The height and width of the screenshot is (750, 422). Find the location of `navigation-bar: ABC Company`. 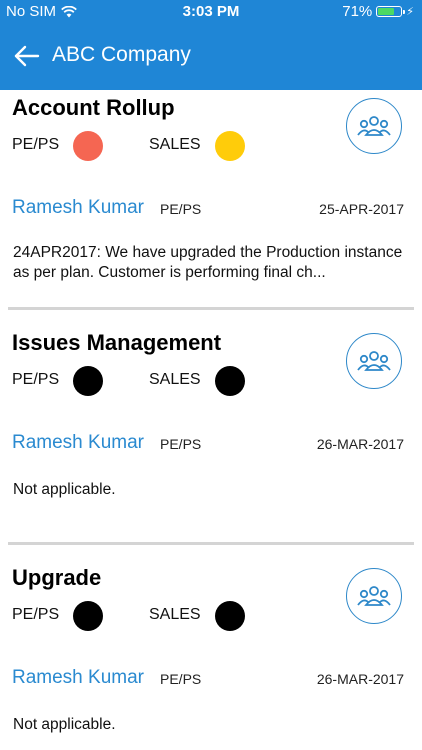

navigation-bar: ABC Company is located at coordinates (211, 57).